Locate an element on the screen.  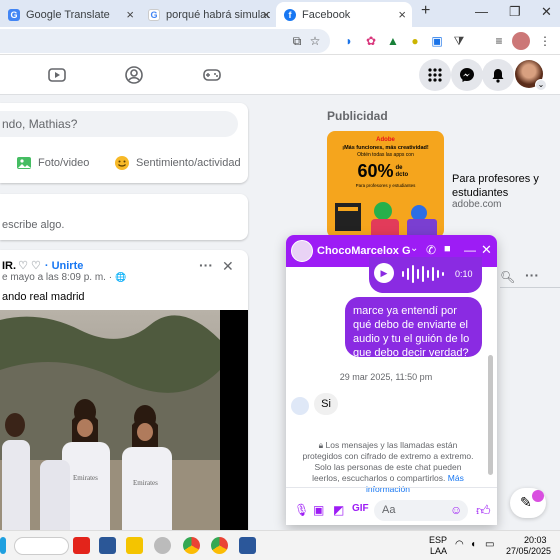
play-icon: ▶ is located at coordinates (384, 273).